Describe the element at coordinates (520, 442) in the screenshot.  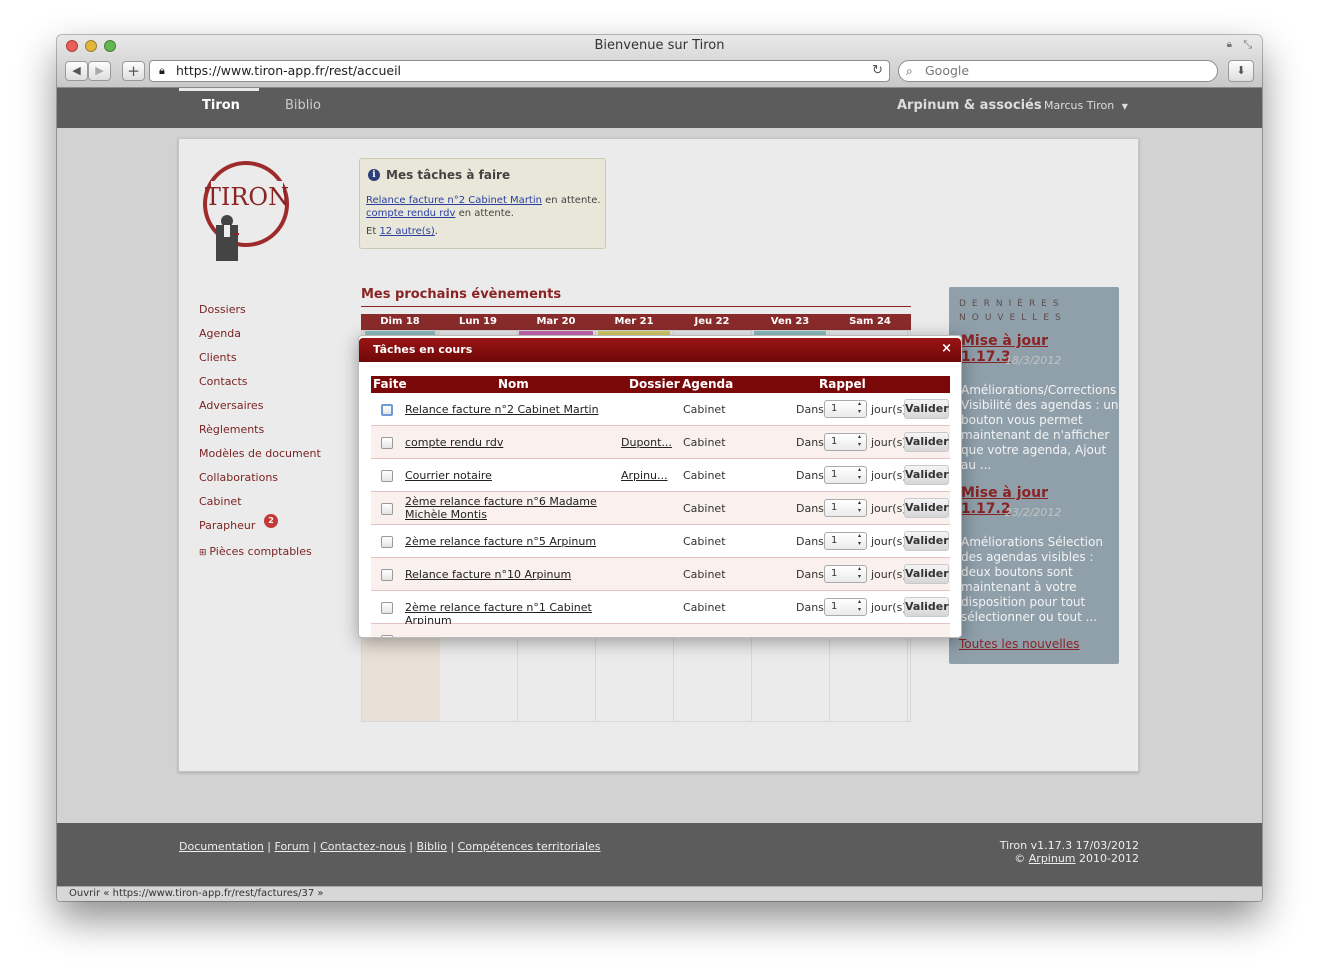
I see `task-name-link: compte rendu rdv` at that location.